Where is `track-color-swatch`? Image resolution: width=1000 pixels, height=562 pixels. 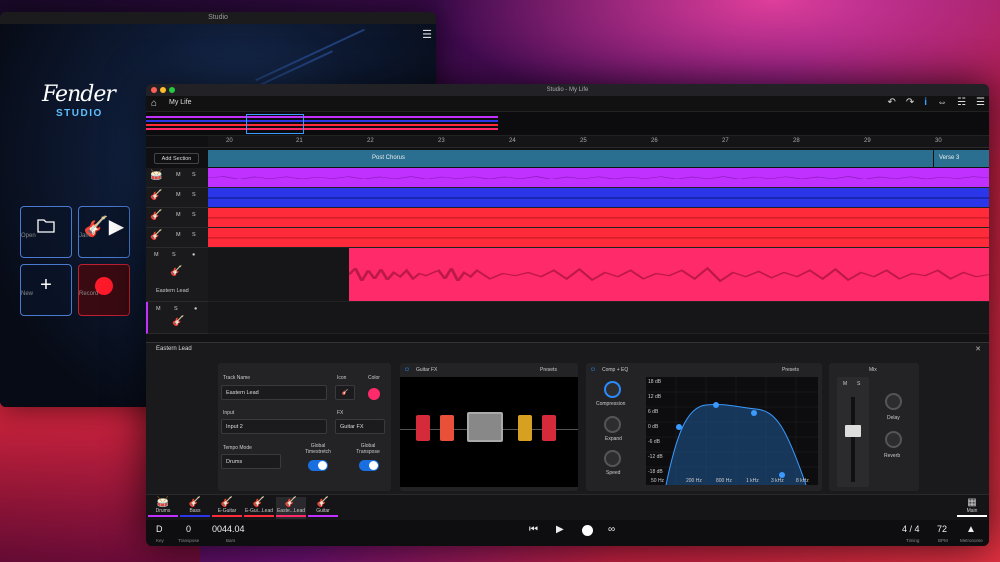 track-color-swatch is located at coordinates (374, 394).